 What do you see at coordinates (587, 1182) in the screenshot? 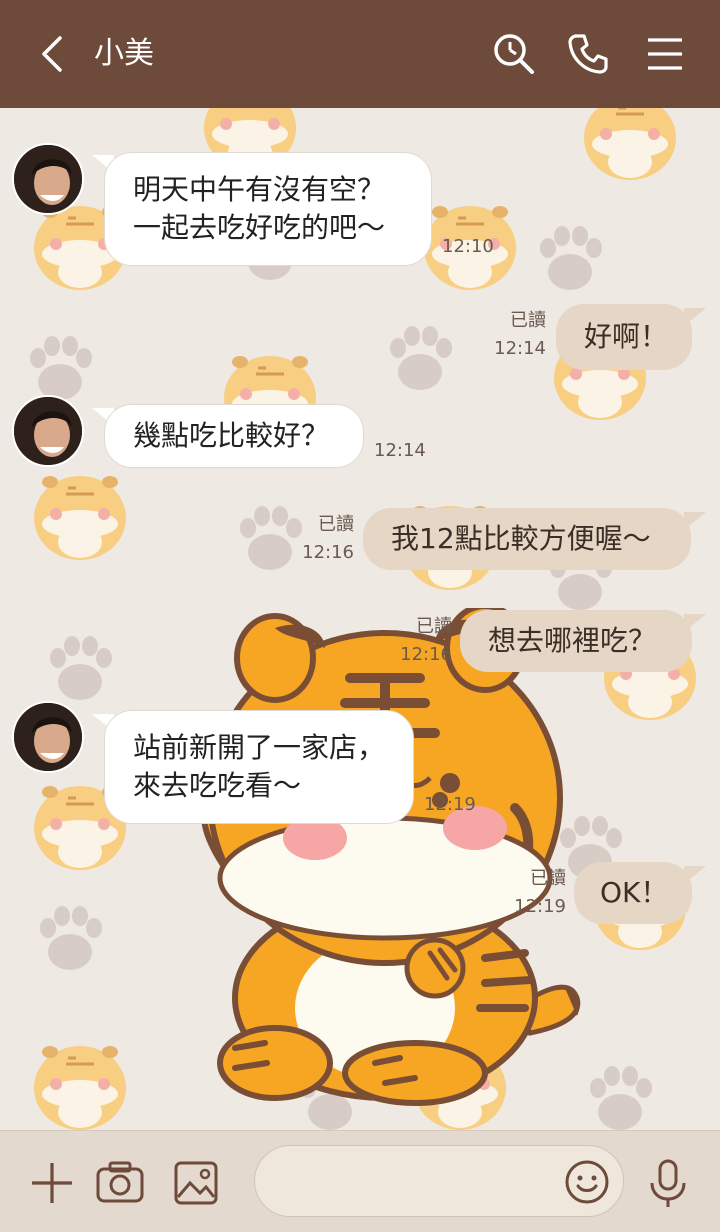
I see `smiley-icon` at bounding box center [587, 1182].